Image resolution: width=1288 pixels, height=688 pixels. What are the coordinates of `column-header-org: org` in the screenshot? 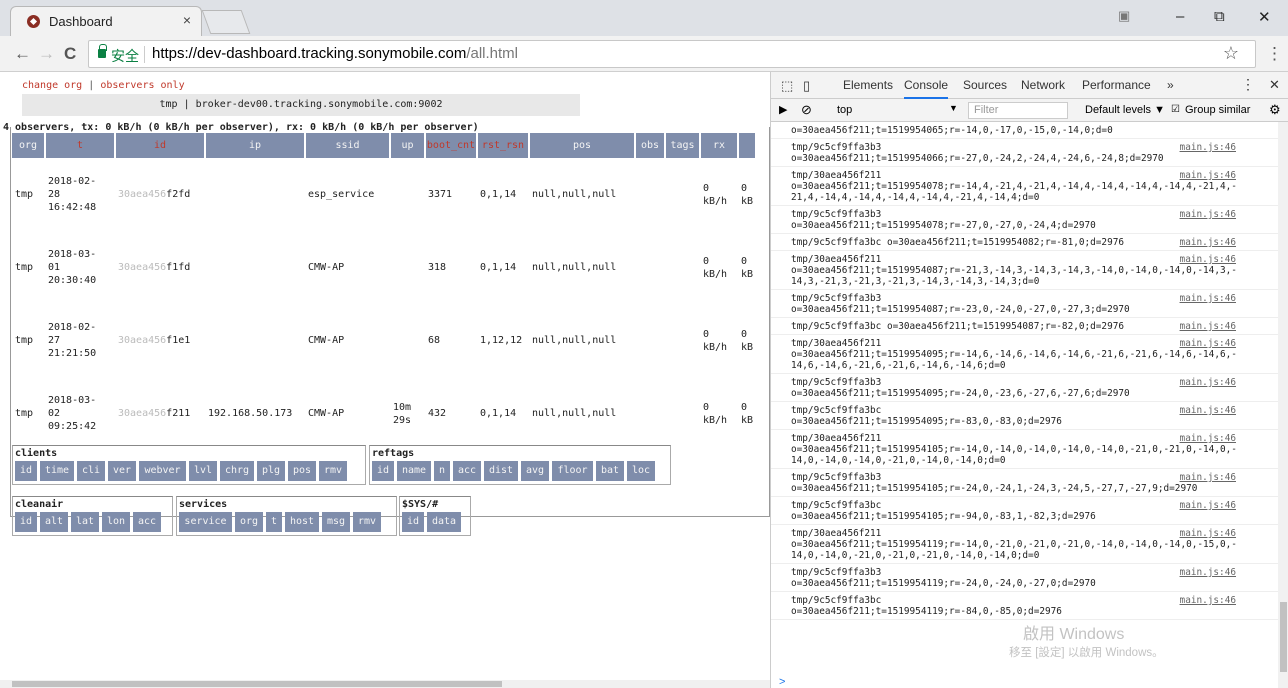 It's located at (29, 145).